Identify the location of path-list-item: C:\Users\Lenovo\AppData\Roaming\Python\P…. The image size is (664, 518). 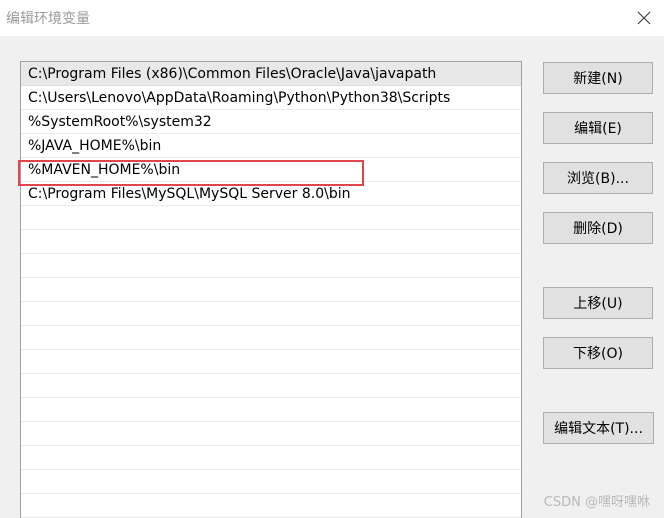
(271, 98).